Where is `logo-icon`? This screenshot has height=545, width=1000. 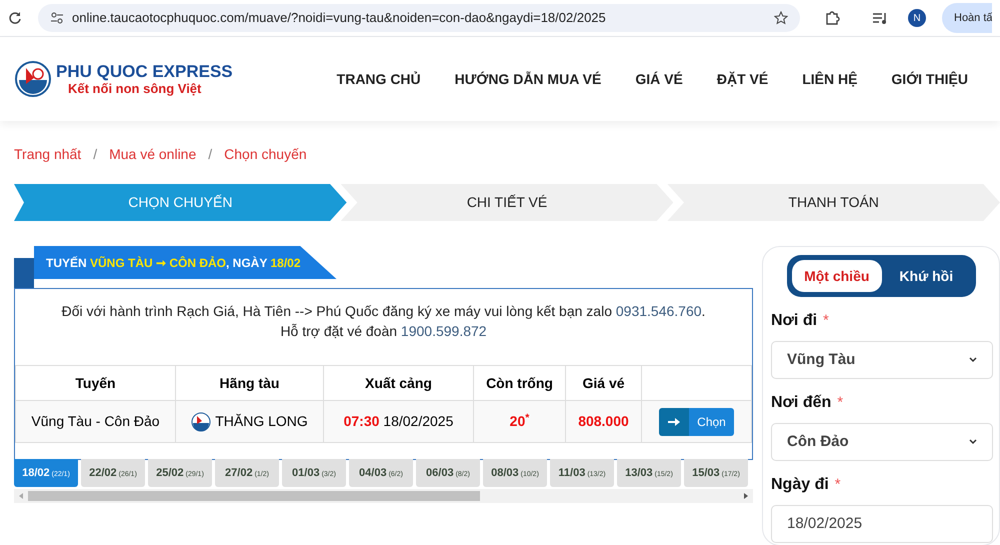
logo-icon is located at coordinates (33, 79).